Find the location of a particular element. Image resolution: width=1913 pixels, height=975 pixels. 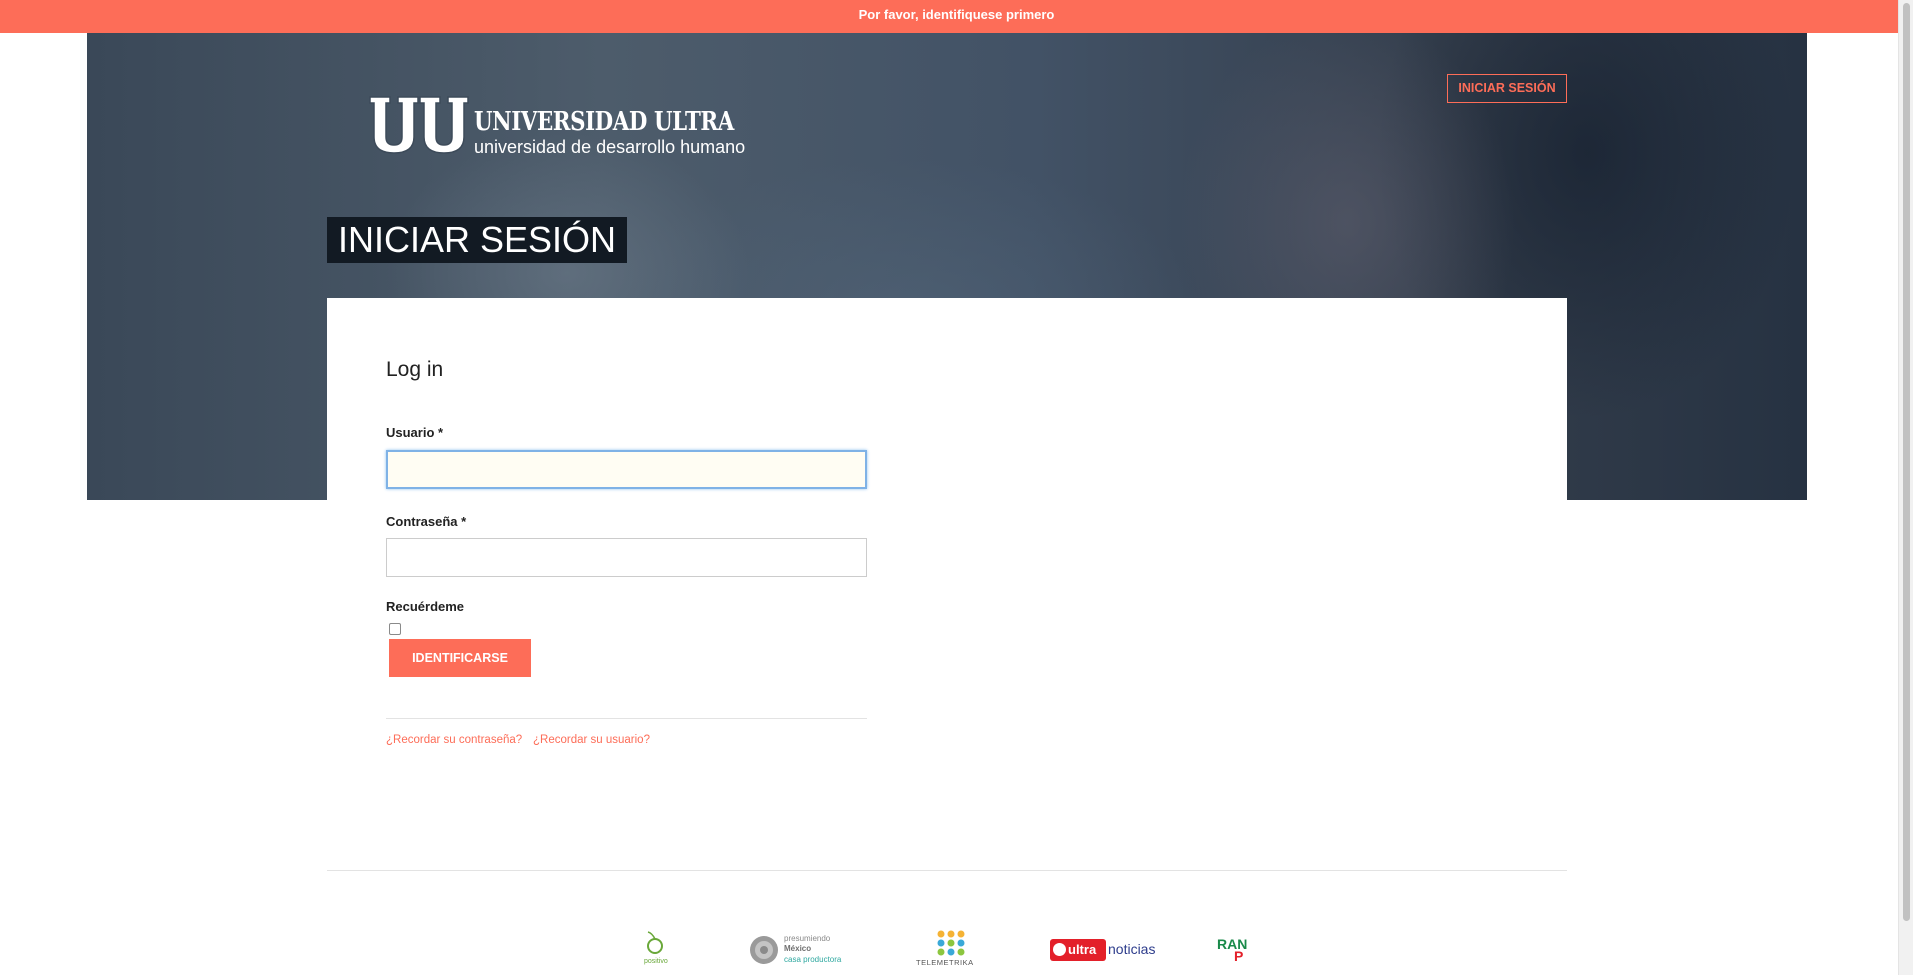

ultra-badge: ultra is located at coordinates (1078, 950).